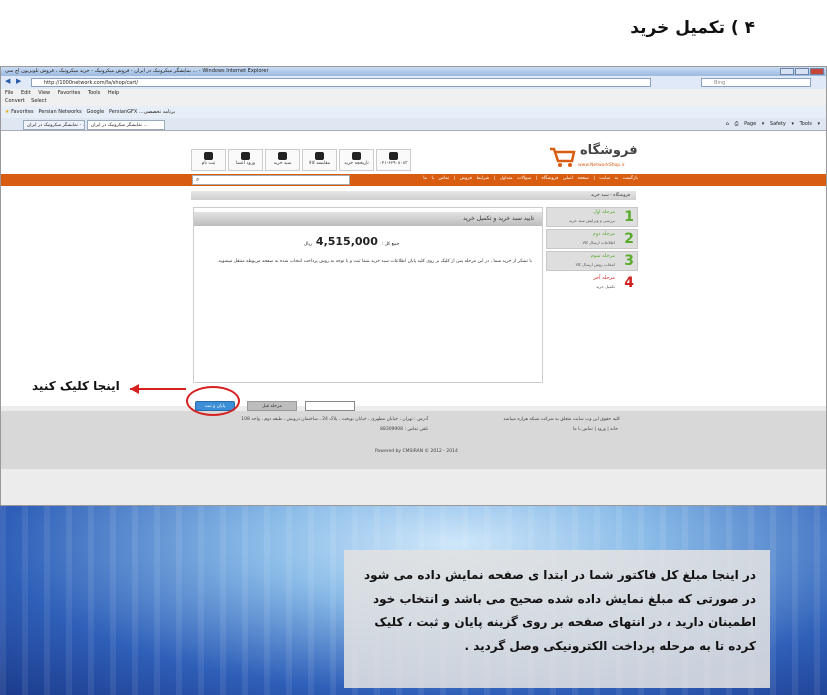  Describe the element at coordinates (113, 93) in the screenshot. I see `menu-help: Help` at that location.